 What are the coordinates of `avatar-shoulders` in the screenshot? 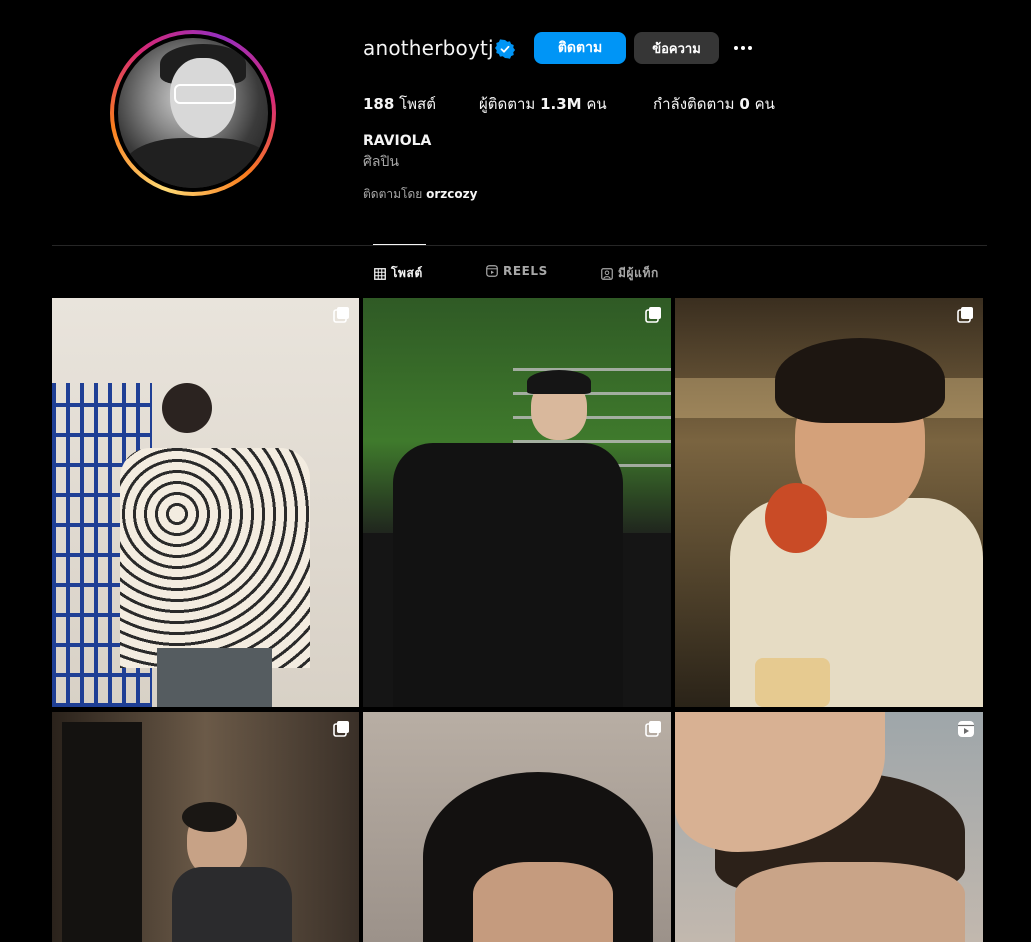 It's located at (196, 163).